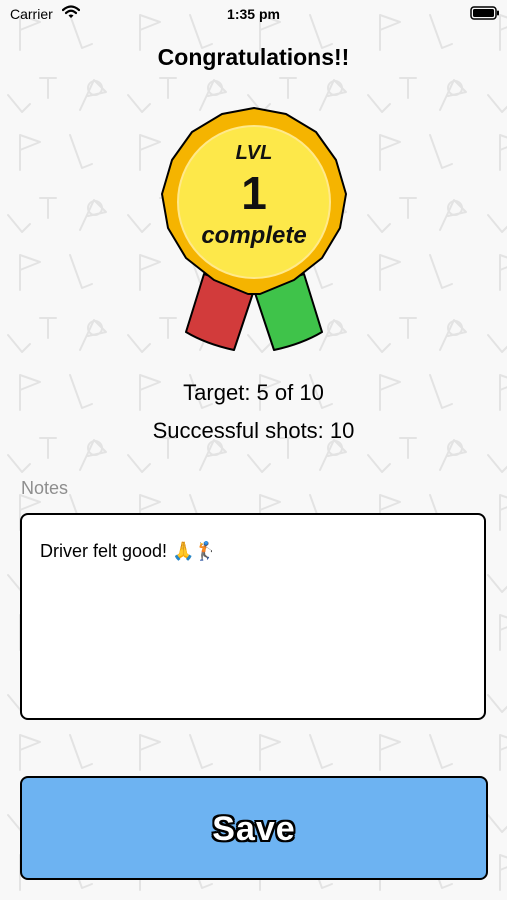 The width and height of the screenshot is (507, 900). Describe the element at coordinates (254, 235) in the screenshot. I see `medal-complete-label: complete` at that location.